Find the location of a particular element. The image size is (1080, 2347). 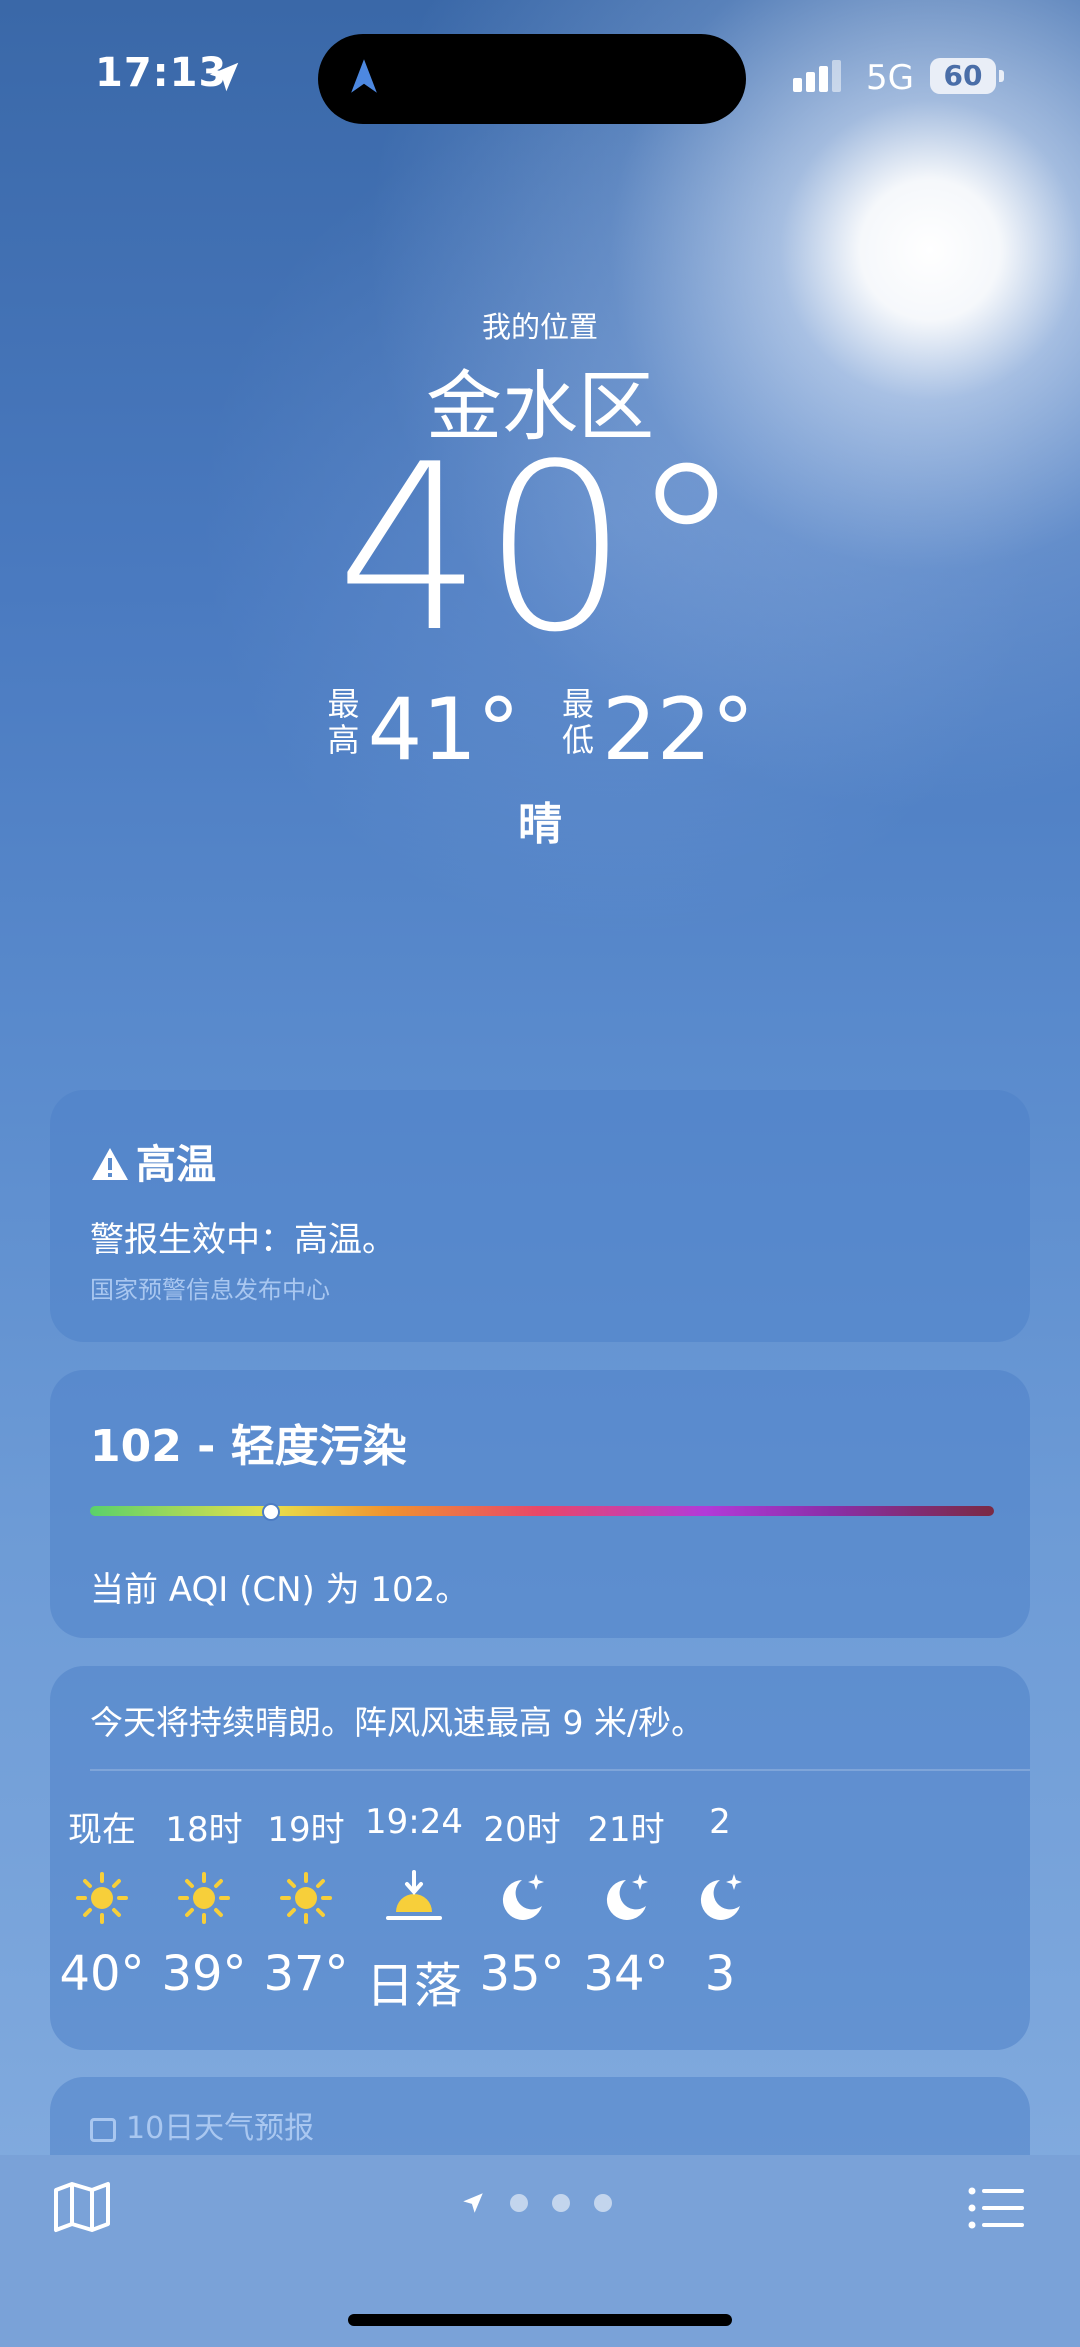

low-label: 最低 is located at coordinates (577, 722).